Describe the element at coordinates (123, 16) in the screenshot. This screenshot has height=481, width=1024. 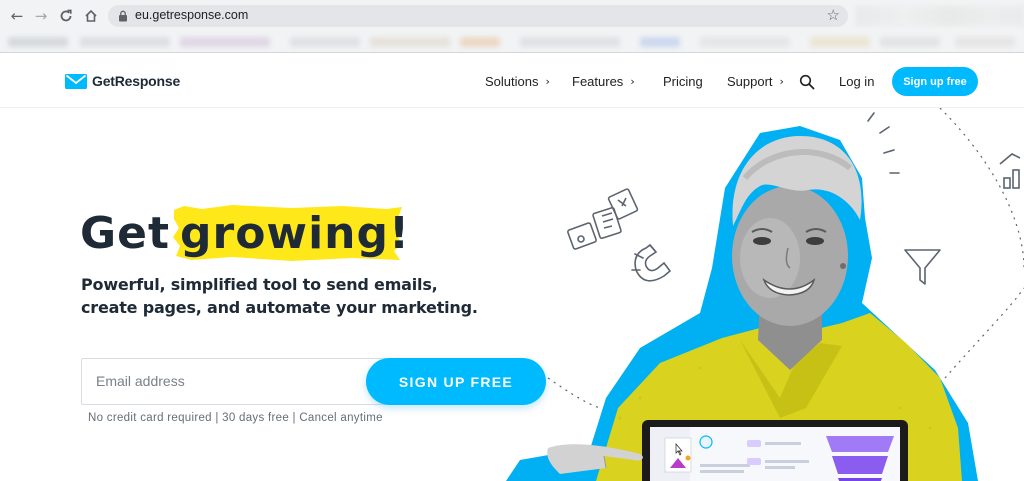
I see `lock-icon` at that location.